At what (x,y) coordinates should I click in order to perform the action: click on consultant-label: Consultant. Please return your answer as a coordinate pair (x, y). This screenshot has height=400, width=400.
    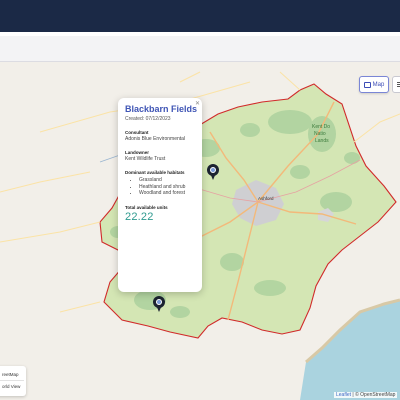
    Looking at the image, I should click on (137, 132).